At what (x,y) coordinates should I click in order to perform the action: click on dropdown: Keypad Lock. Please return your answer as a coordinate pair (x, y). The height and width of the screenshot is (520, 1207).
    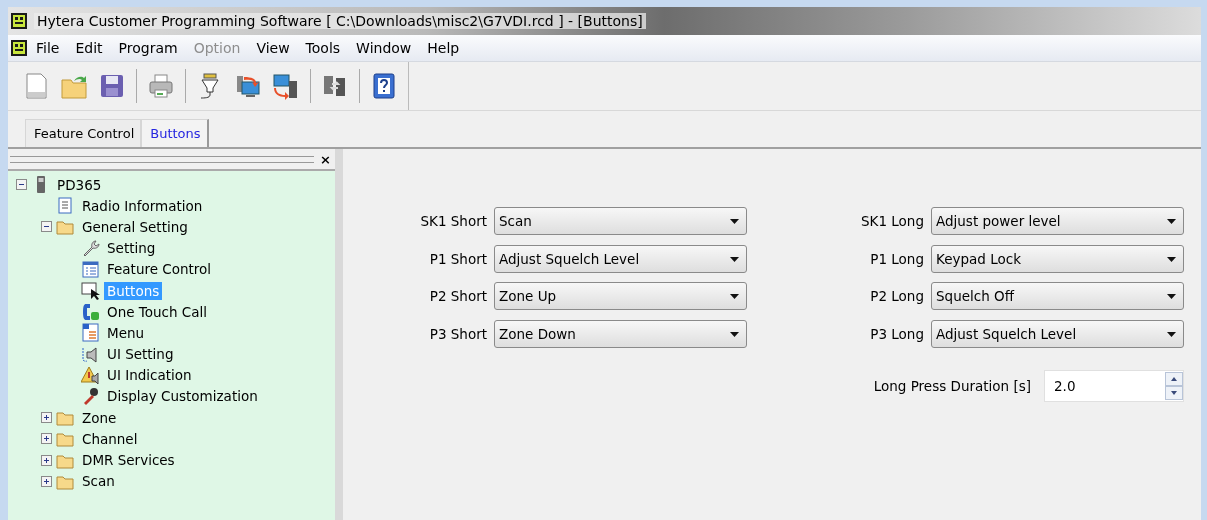
    Looking at the image, I should click on (1057, 258).